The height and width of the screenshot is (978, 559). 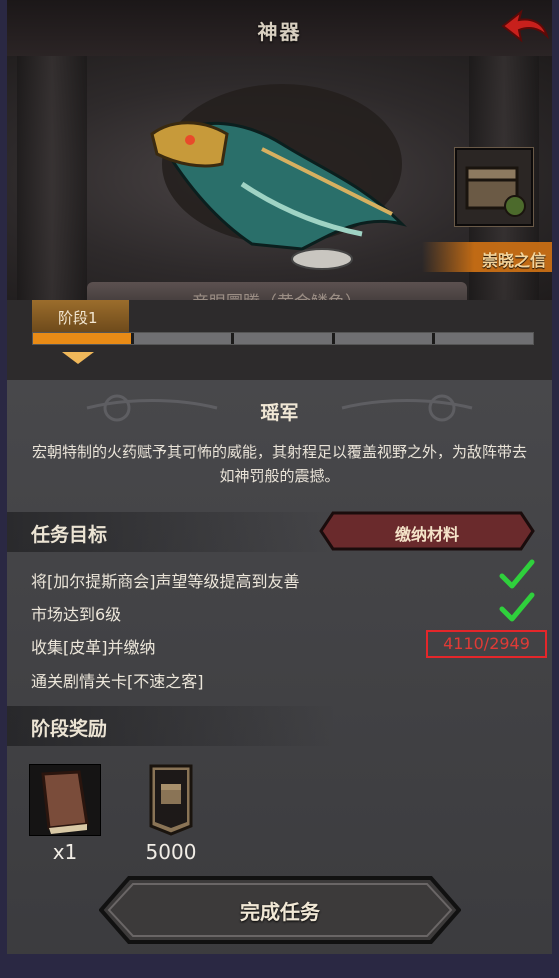 I want to click on tasks-section-header: 任务目标, so click(x=172, y=532).